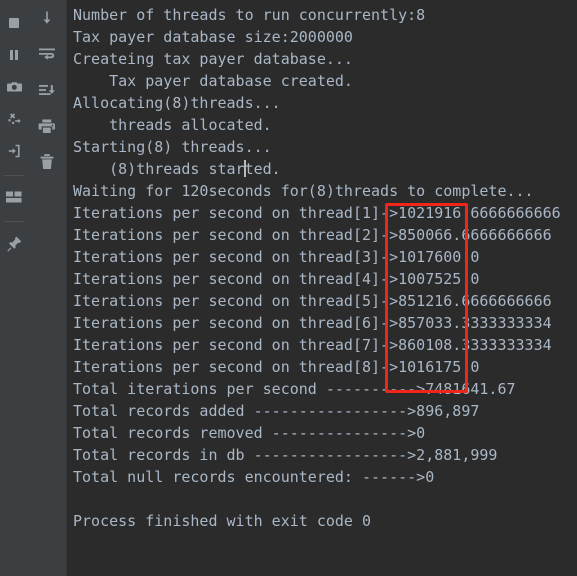 The width and height of the screenshot is (577, 576). What do you see at coordinates (172, 125) in the screenshot?
I see `console-line: threads allocated.` at bounding box center [172, 125].